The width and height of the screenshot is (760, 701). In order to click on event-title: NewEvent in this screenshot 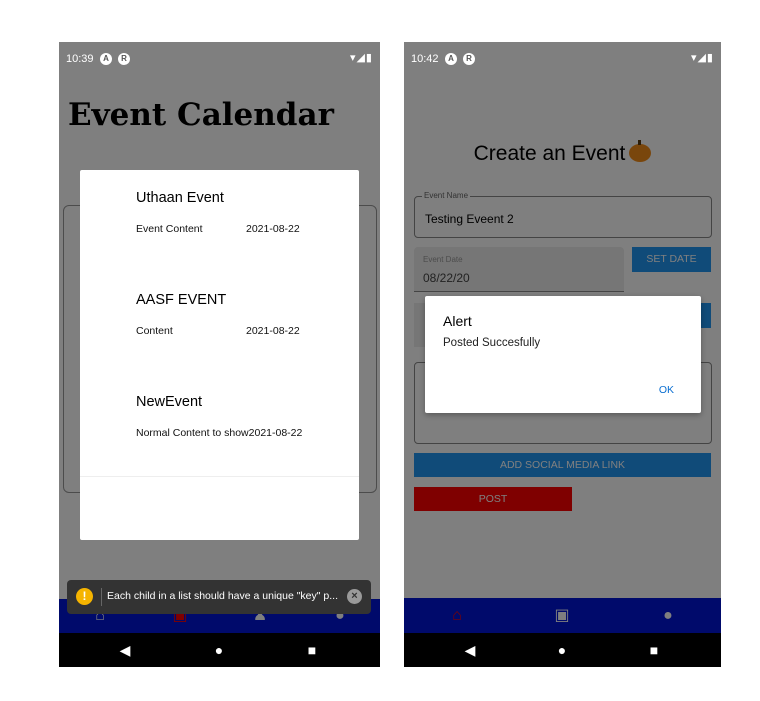, I will do `click(169, 402)`.